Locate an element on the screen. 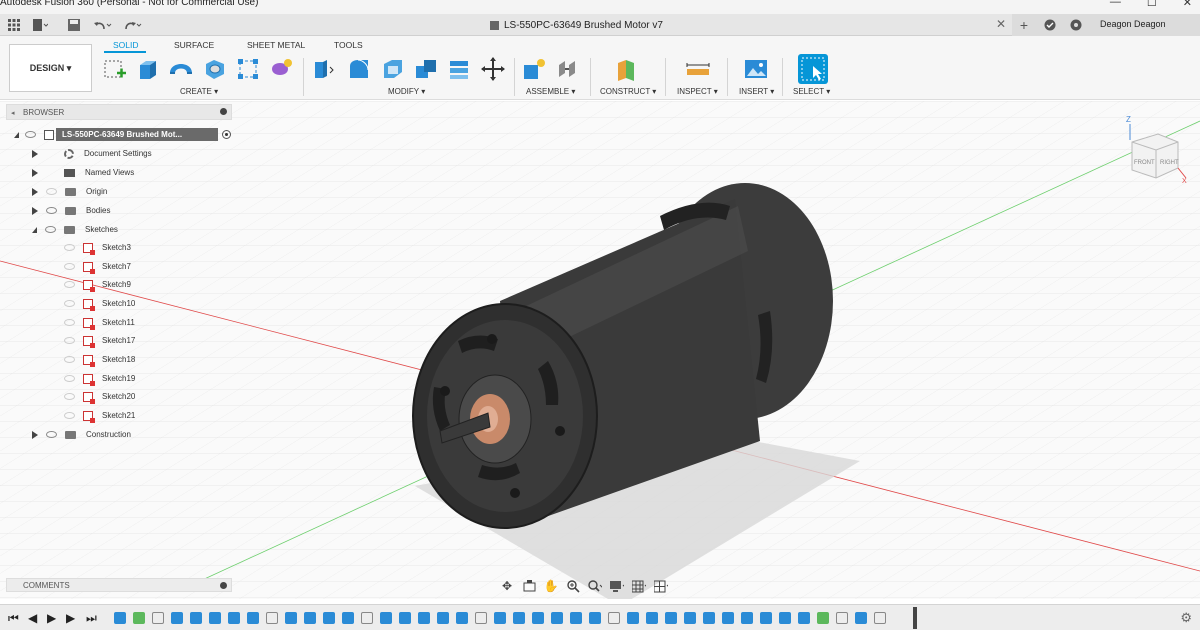 The height and width of the screenshot is (630, 1200). sketch-item: Sketch18 is located at coordinates (99, 359).